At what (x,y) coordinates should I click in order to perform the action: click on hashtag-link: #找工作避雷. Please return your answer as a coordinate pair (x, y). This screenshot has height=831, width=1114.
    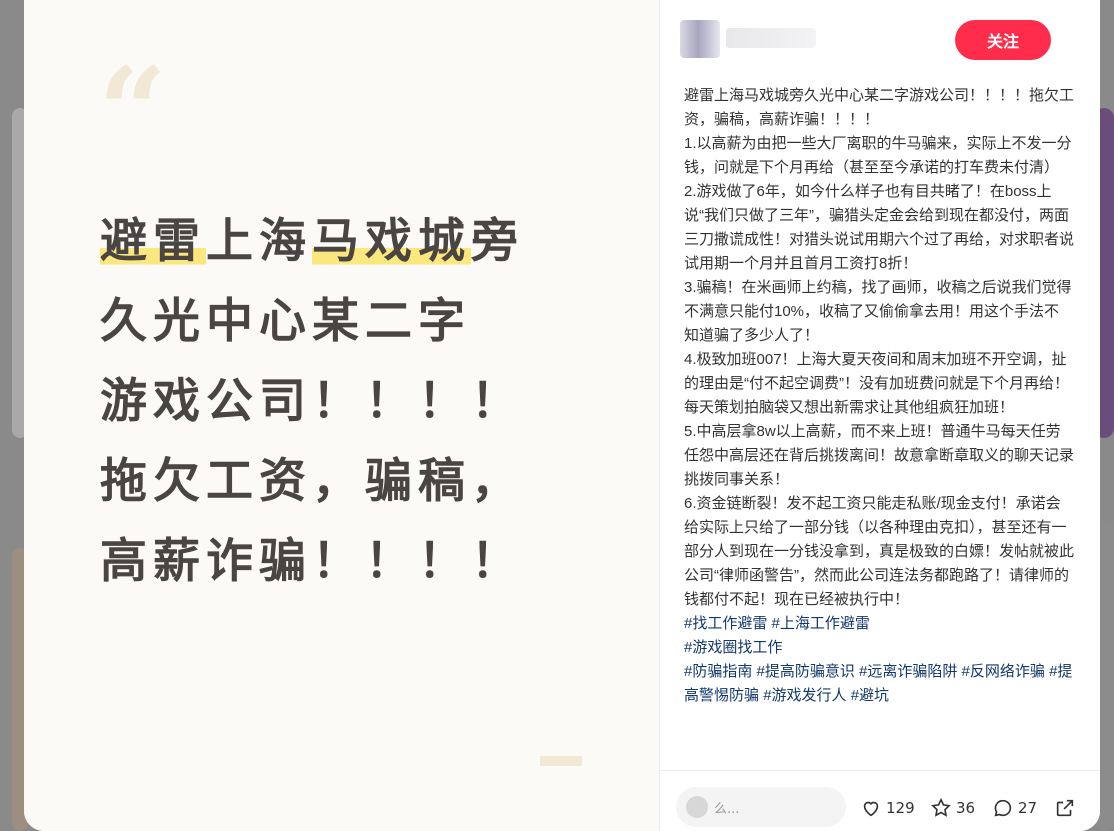
    Looking at the image, I should click on (725, 623).